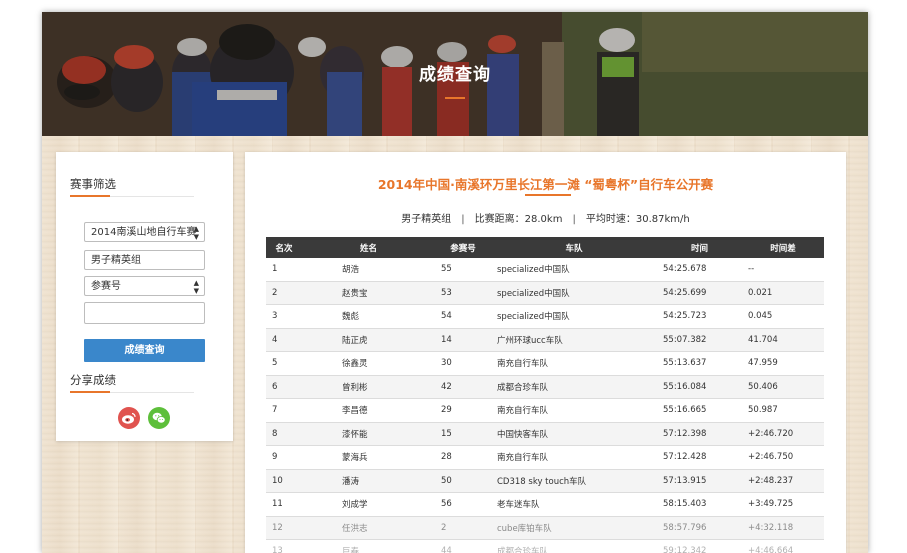 This screenshot has width=907, height=553. I want to click on header-rank: 名次, so click(284, 247).